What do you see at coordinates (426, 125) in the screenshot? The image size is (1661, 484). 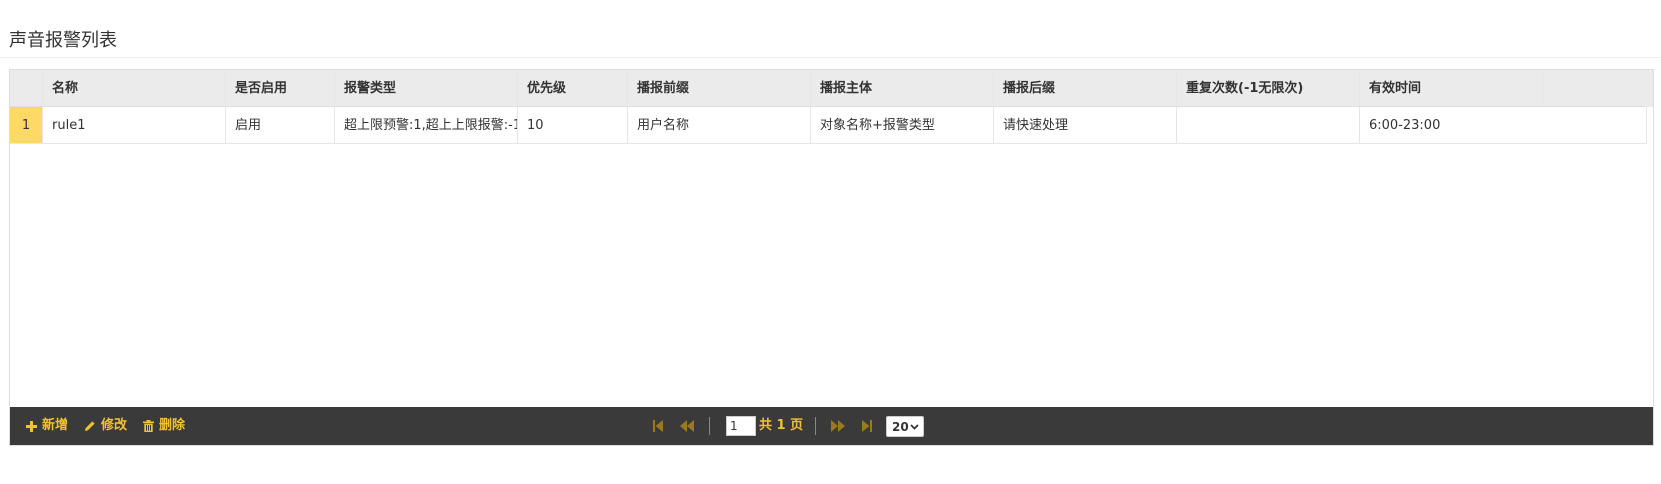 I see `cell-alarm-type: 超上限预警:1,超上上限报警:-1` at bounding box center [426, 125].